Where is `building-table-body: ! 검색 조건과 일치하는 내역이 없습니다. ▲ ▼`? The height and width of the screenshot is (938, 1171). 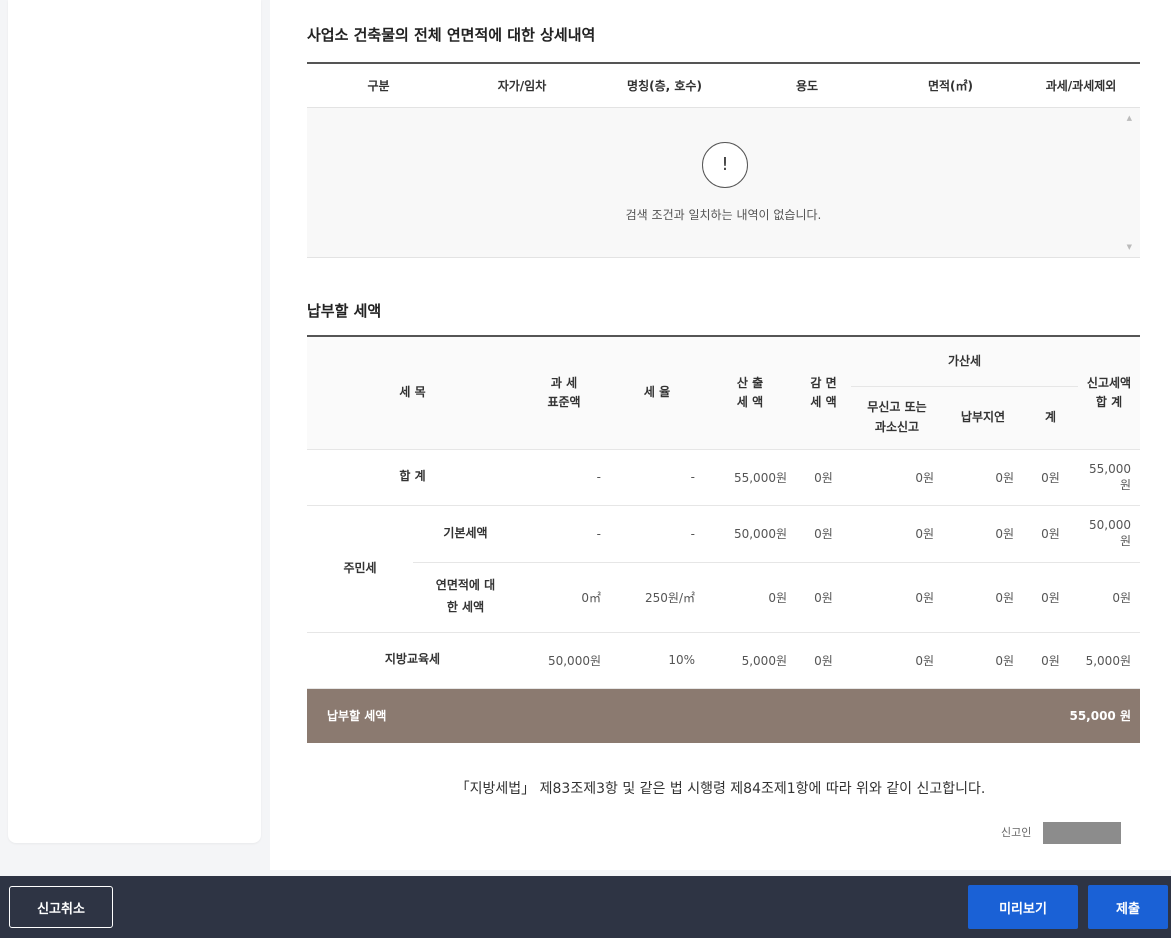 building-table-body: ! 검색 조건과 일치하는 내역이 없습니다. ▲ ▼ is located at coordinates (723, 183).